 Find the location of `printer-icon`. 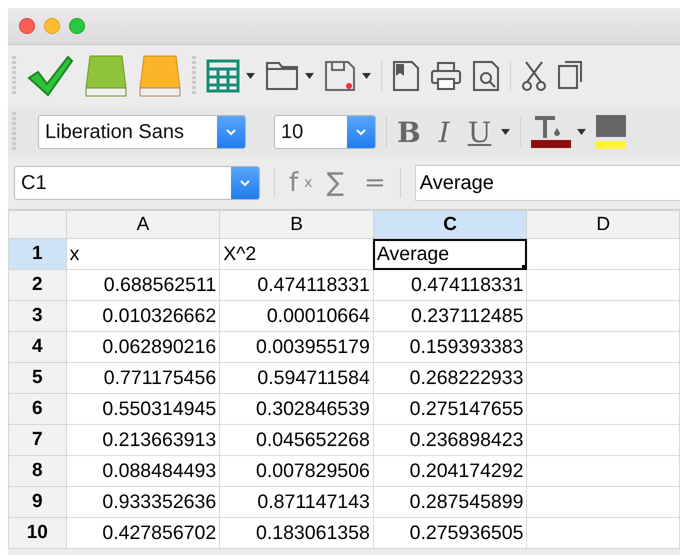

printer-icon is located at coordinates (446, 76).